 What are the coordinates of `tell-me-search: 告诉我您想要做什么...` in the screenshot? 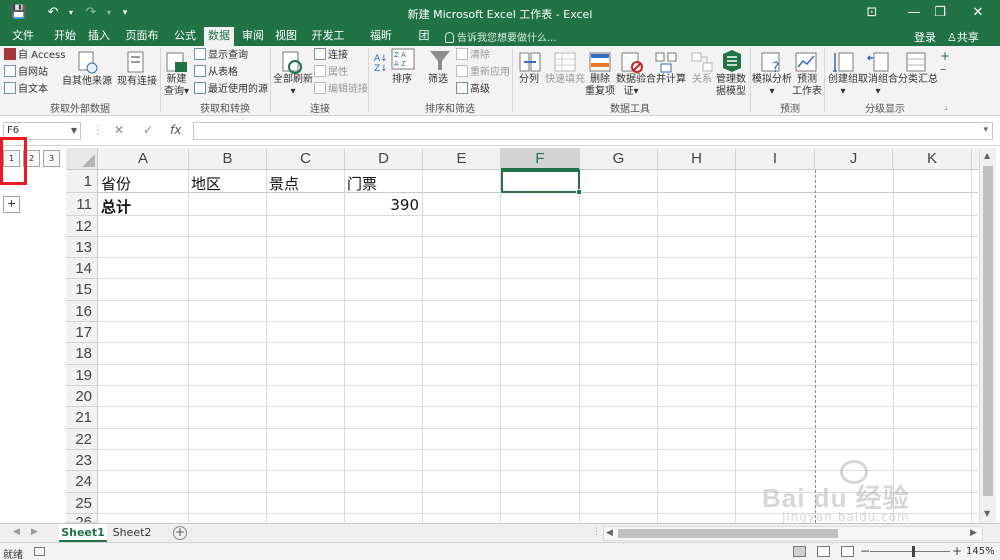 It's located at (501, 36).